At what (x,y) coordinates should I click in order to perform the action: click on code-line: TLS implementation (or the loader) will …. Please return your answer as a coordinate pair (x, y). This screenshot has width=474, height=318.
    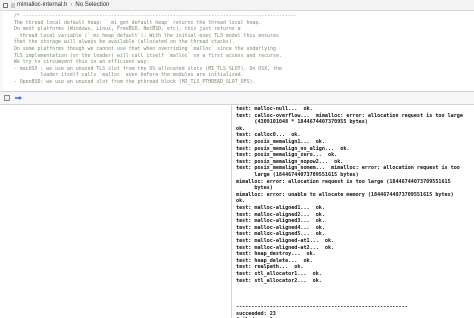
    Looking at the image, I should click on (145, 55).